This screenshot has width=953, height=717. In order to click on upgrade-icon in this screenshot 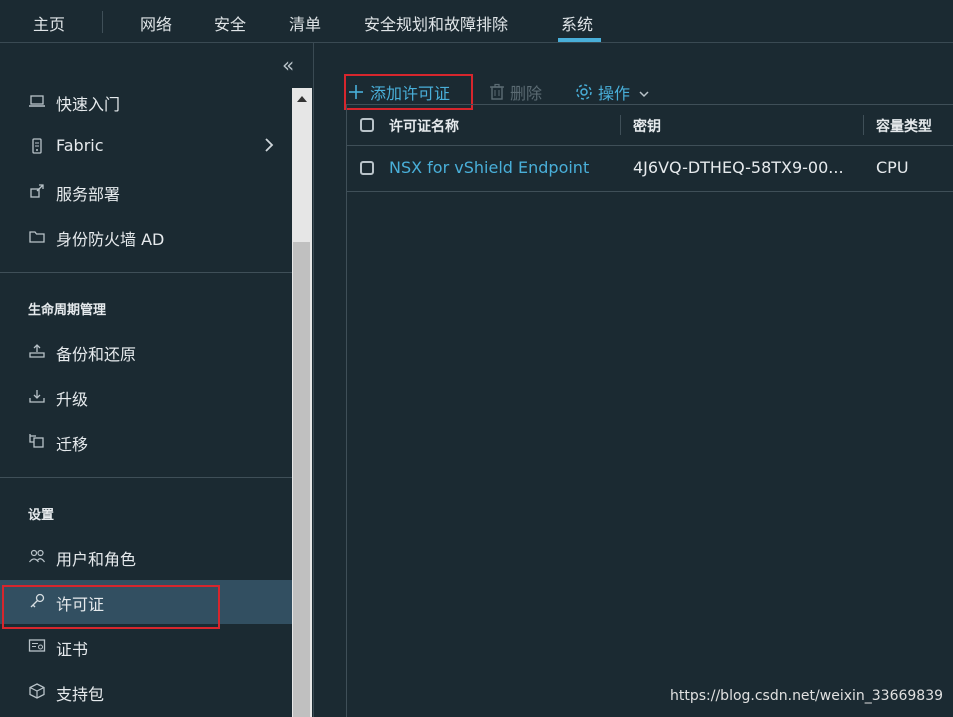, I will do `click(37, 396)`.